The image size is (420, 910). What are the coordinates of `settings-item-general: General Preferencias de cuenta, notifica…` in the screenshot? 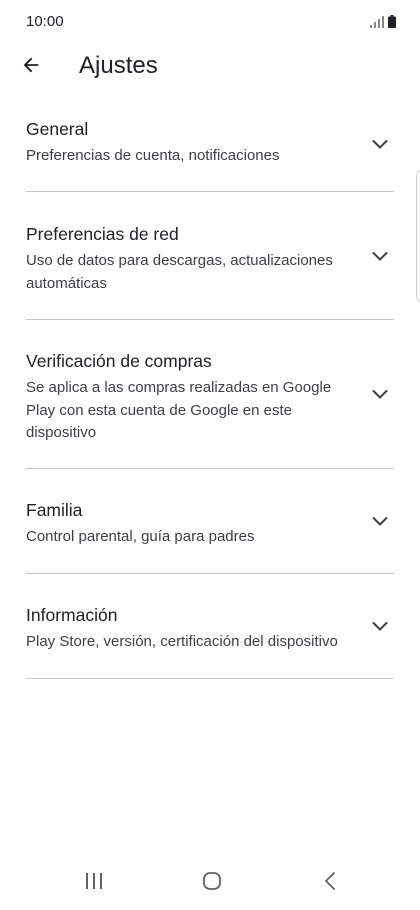 It's located at (210, 144).